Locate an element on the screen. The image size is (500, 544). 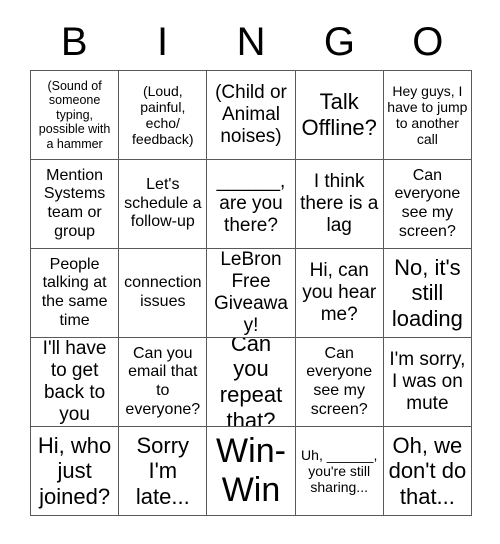
bingo-cell: I'll have to get back to you is located at coordinates (75, 382).